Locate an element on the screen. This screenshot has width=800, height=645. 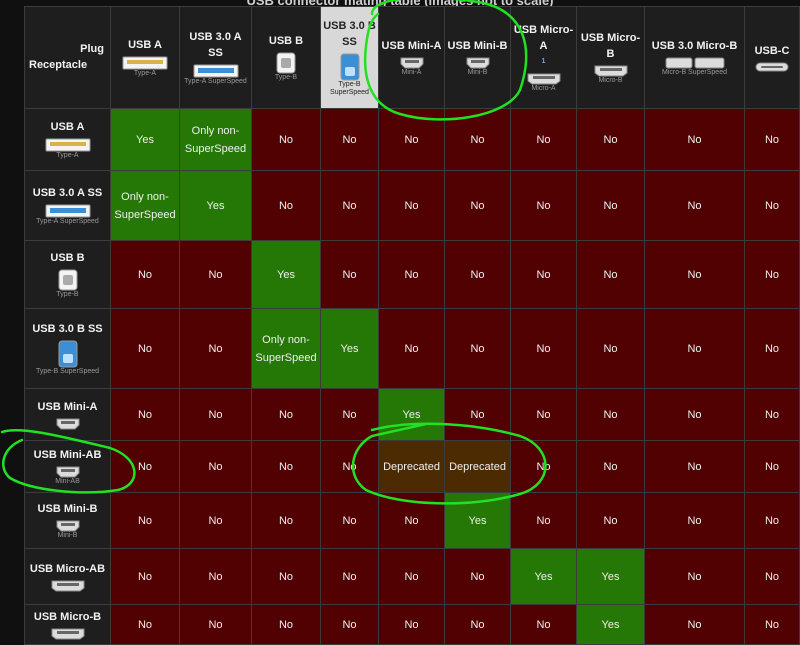
micro-ss-connector-icon is located at coordinates (694, 63).